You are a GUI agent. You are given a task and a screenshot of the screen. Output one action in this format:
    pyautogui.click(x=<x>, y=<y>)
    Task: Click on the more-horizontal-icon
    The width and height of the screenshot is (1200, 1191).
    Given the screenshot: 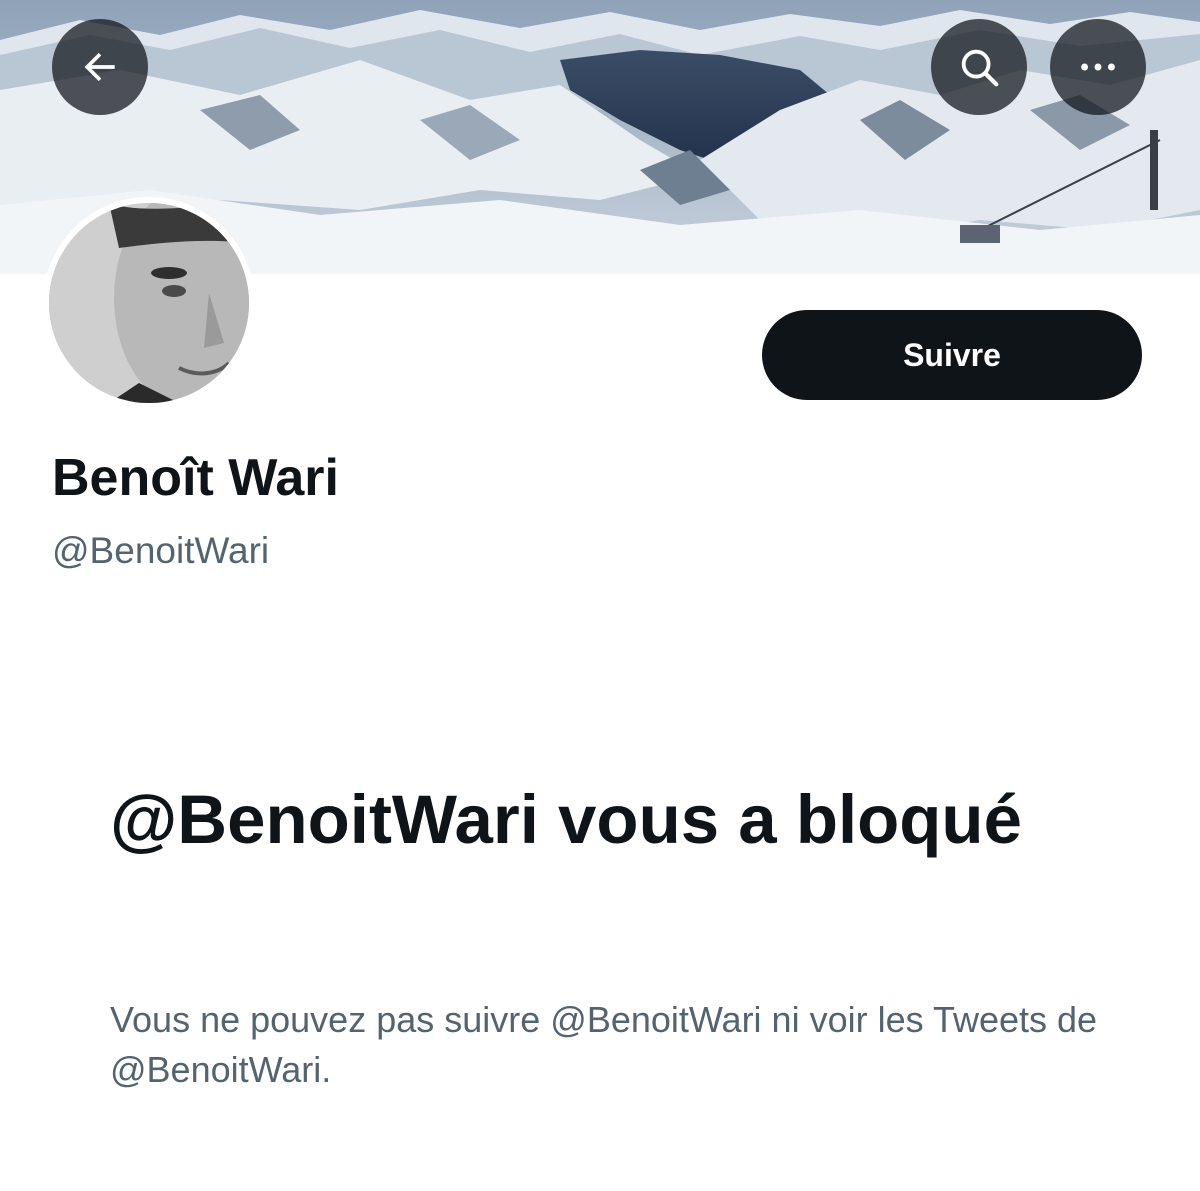 What is the action you would take?
    pyautogui.click(x=1098, y=67)
    